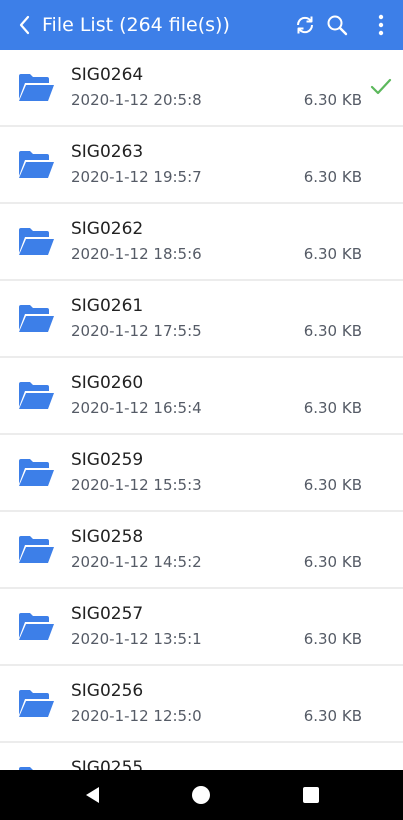 This screenshot has height=820, width=403. I want to click on file-date: 2020-1-12 14:5:2, so click(136, 562).